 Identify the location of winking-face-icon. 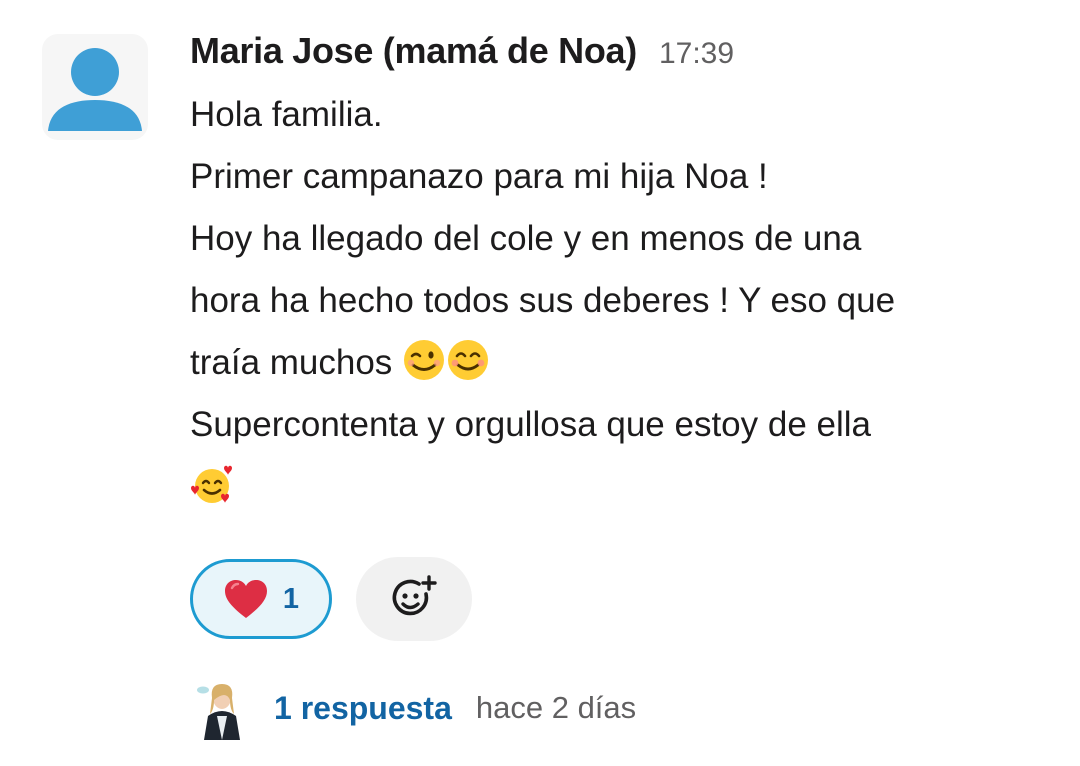
(424, 360).